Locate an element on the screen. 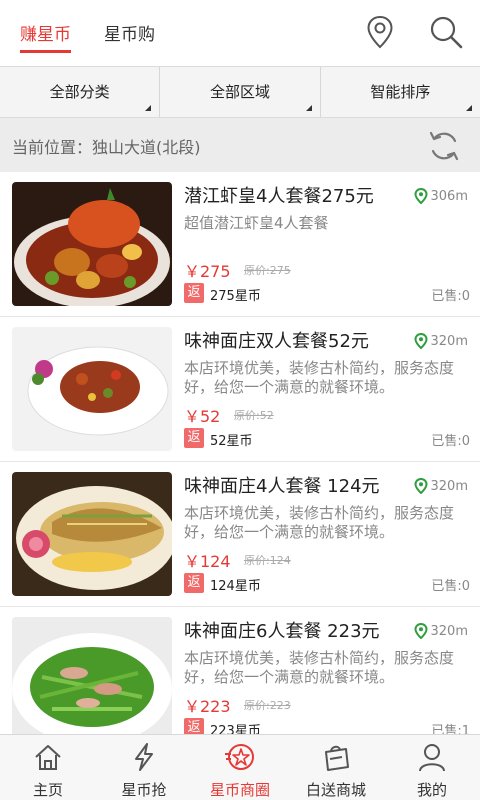 This screenshot has height=800, width=480. original-price: 原价:52 is located at coordinates (254, 415).